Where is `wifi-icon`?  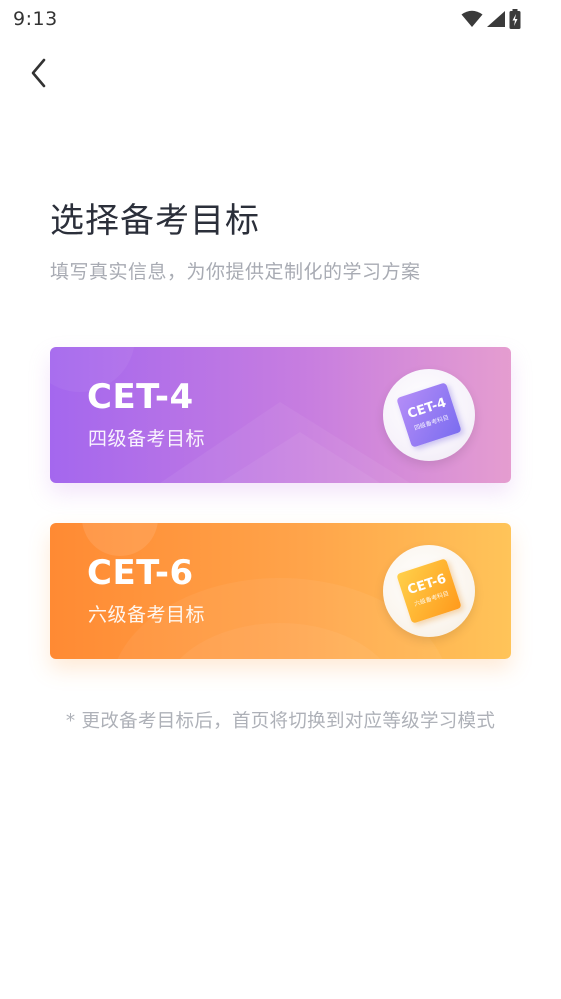
wifi-icon is located at coordinates (472, 18).